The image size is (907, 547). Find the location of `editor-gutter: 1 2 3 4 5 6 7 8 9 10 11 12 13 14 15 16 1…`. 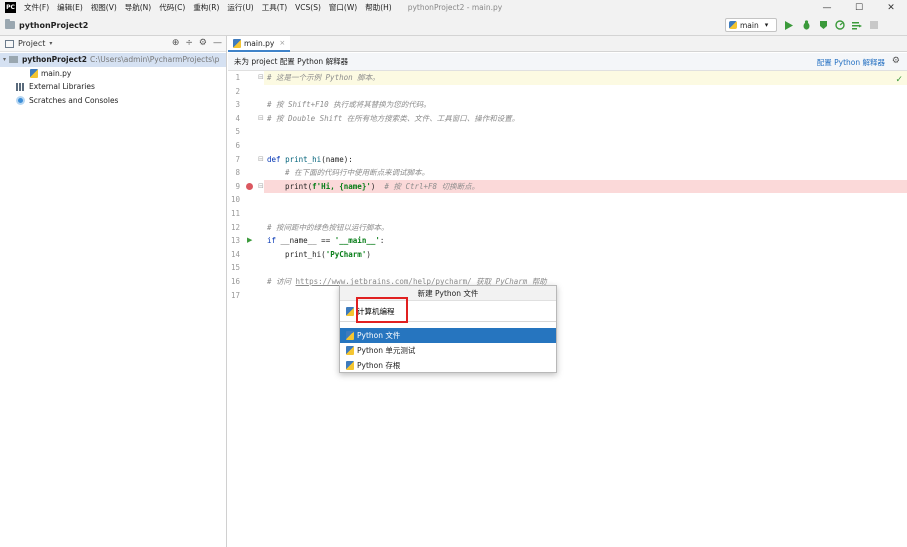

editor-gutter: 1 2 3 4 5 6 7 8 9 10 11 12 13 14 15 16 1… is located at coordinates (246, 309).